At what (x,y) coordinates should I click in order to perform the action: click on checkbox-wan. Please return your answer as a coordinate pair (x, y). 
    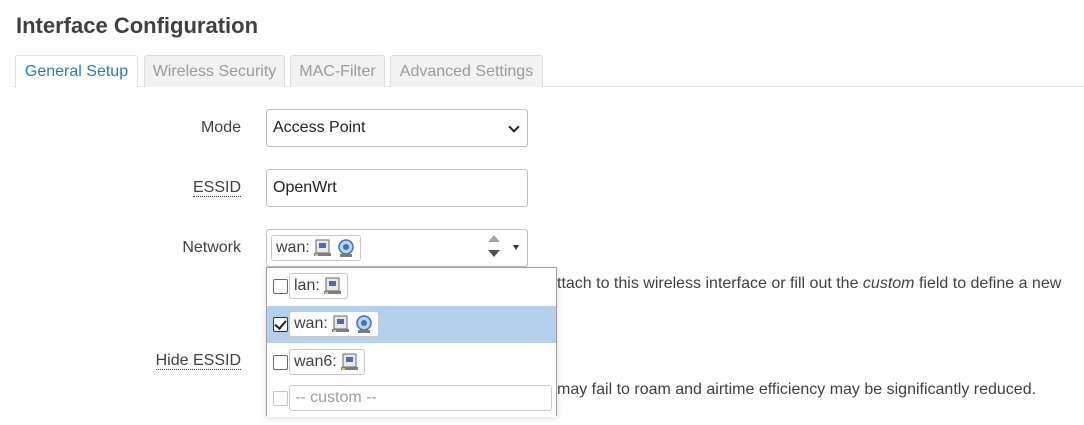
    Looking at the image, I should click on (280, 324).